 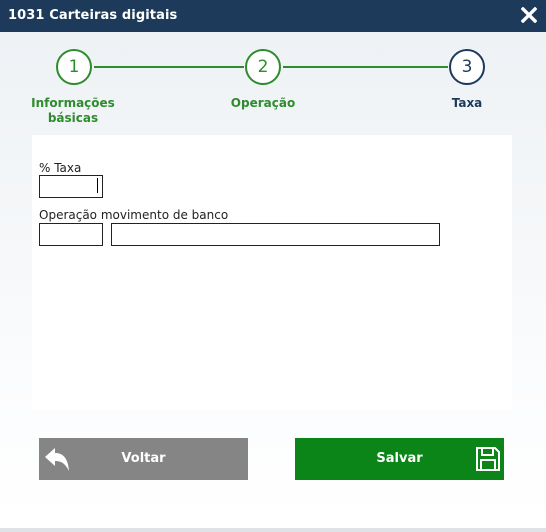 I want to click on operacao-code-input, so click(x=71, y=234).